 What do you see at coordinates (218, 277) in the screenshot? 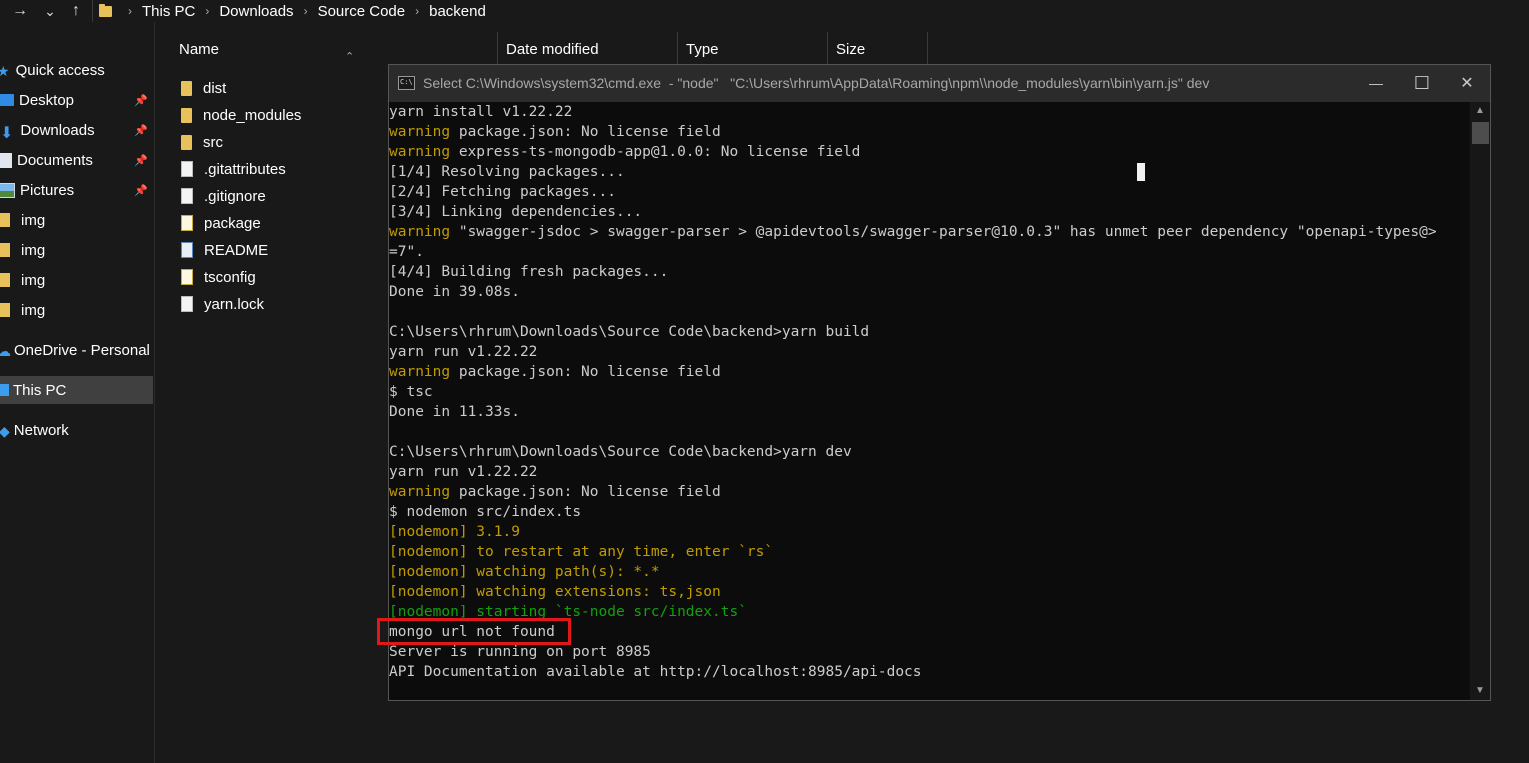
I see `file-row-tsconfig: tsconfig` at bounding box center [218, 277].